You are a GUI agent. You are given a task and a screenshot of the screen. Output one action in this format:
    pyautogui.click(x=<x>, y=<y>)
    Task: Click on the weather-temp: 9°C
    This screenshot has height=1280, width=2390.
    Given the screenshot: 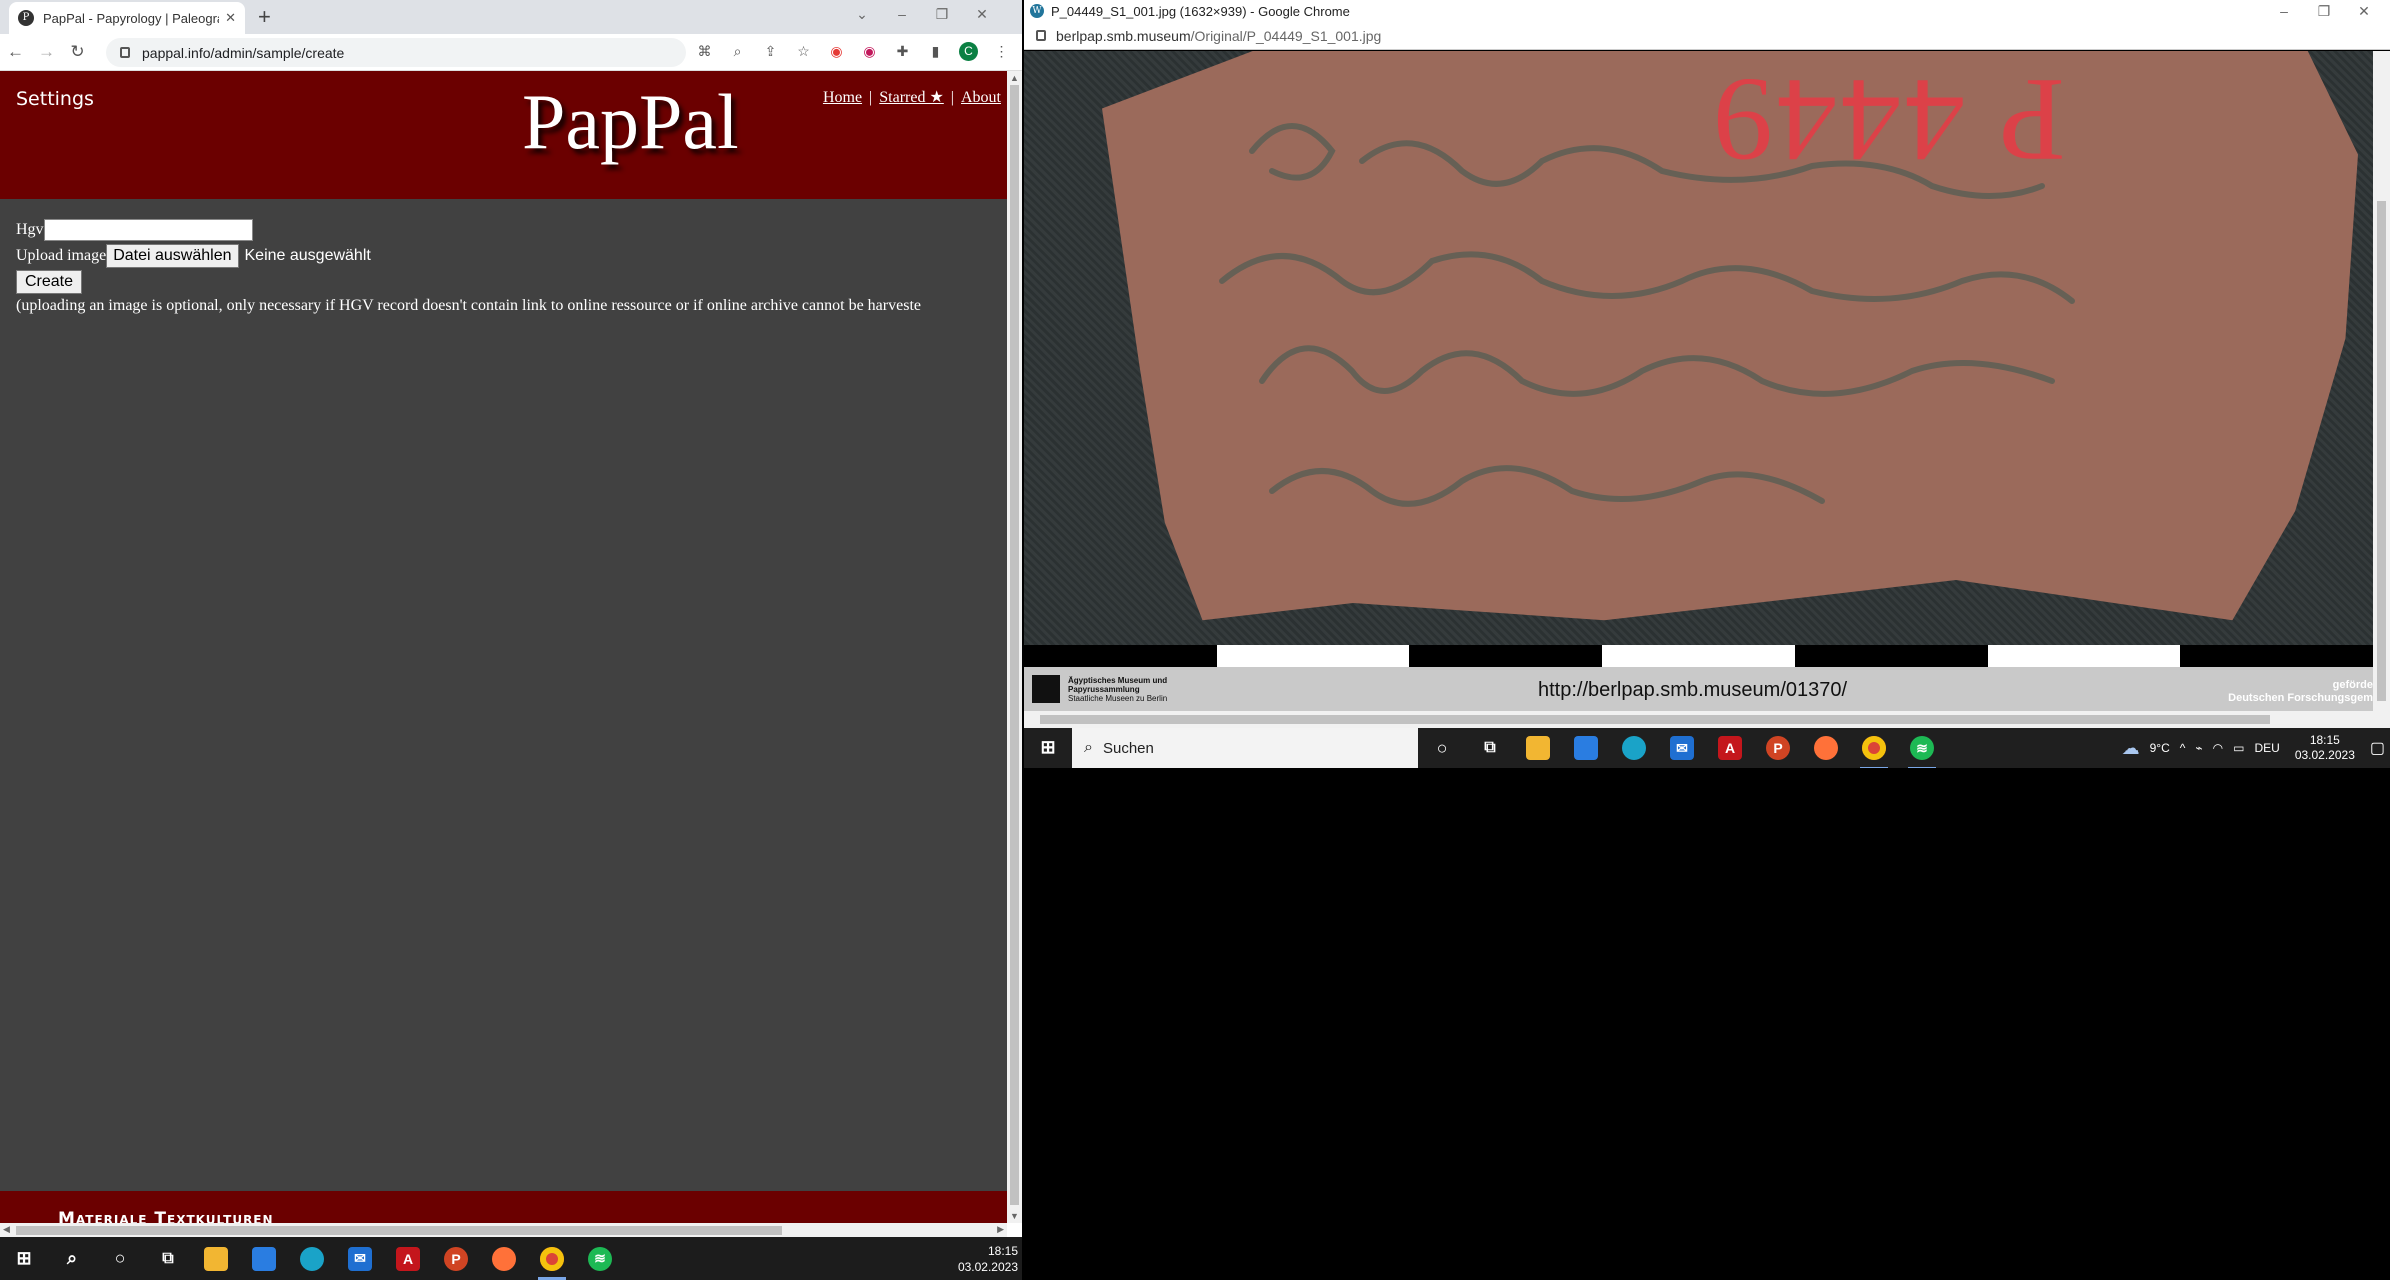 What is the action you would take?
    pyautogui.click(x=2160, y=748)
    